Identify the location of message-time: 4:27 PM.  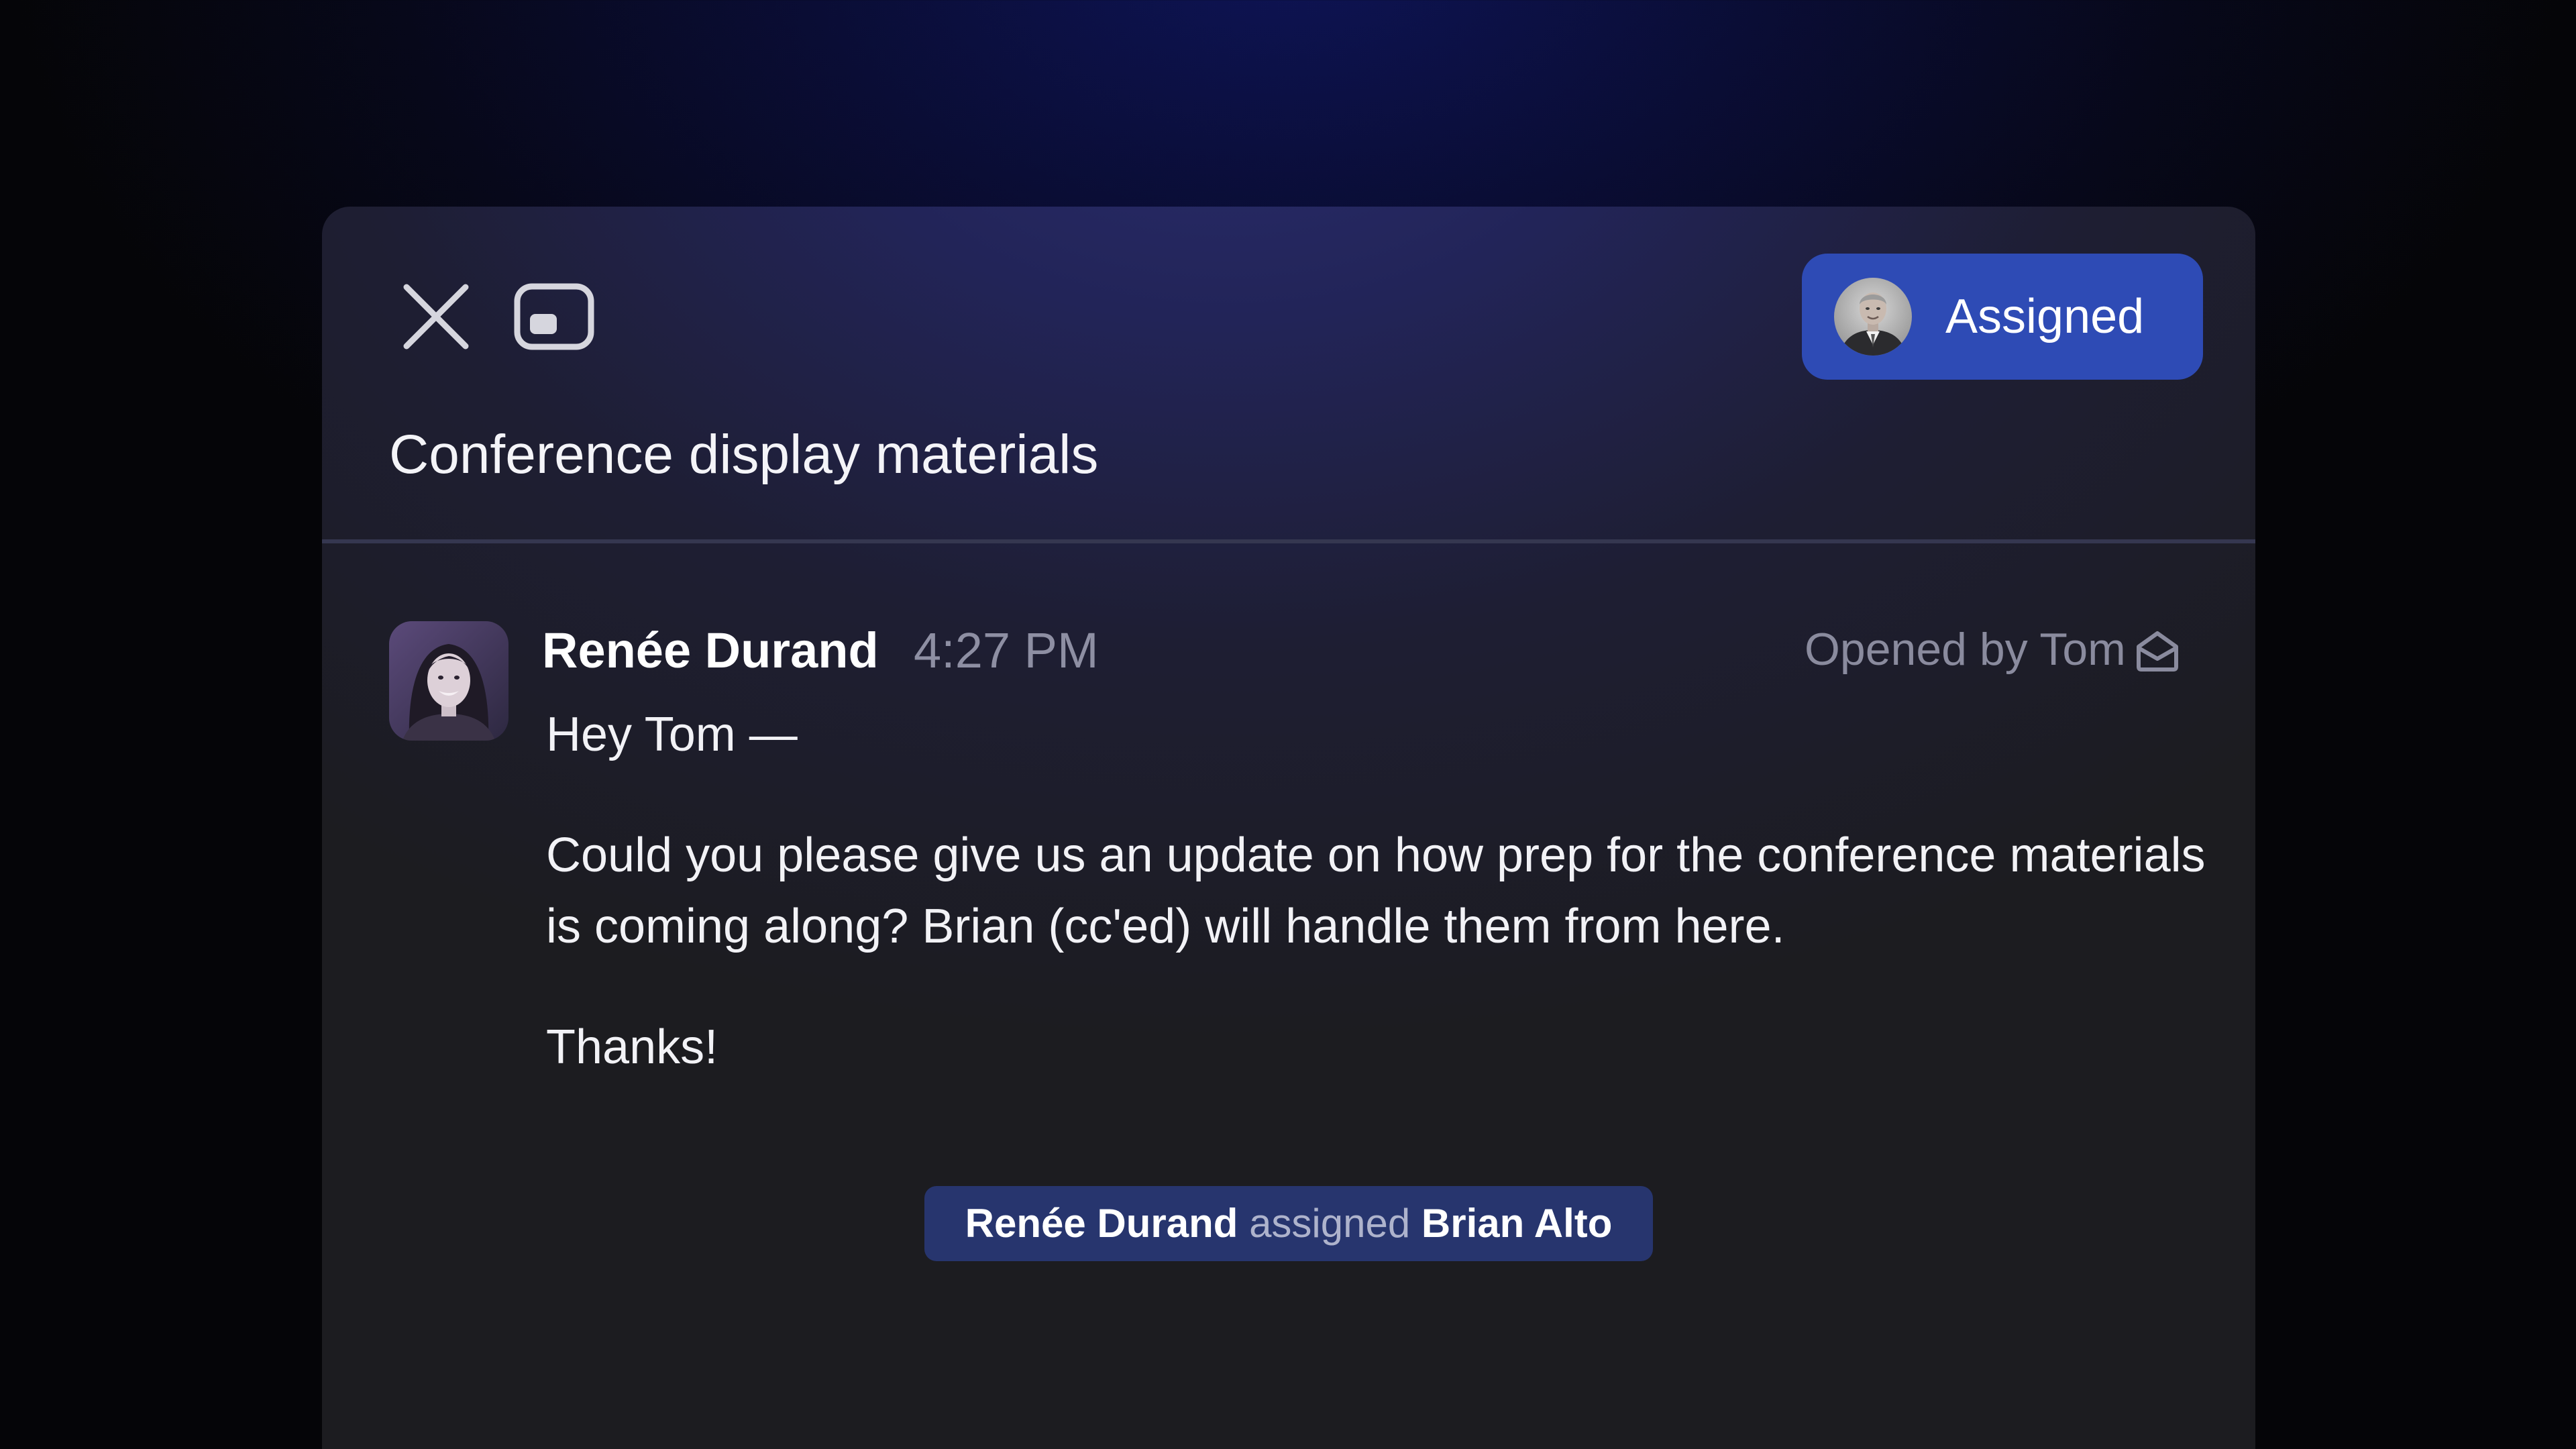
(1006, 650).